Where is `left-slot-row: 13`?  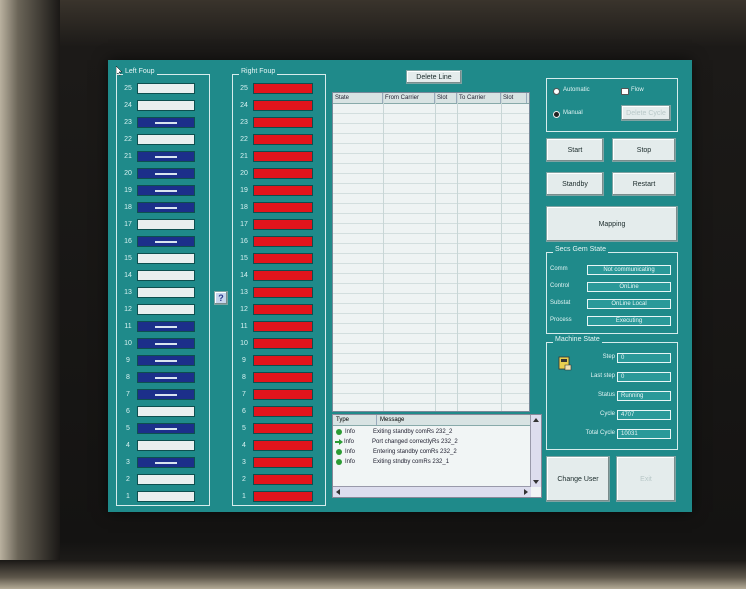 left-slot-row: 13 is located at coordinates (157, 292).